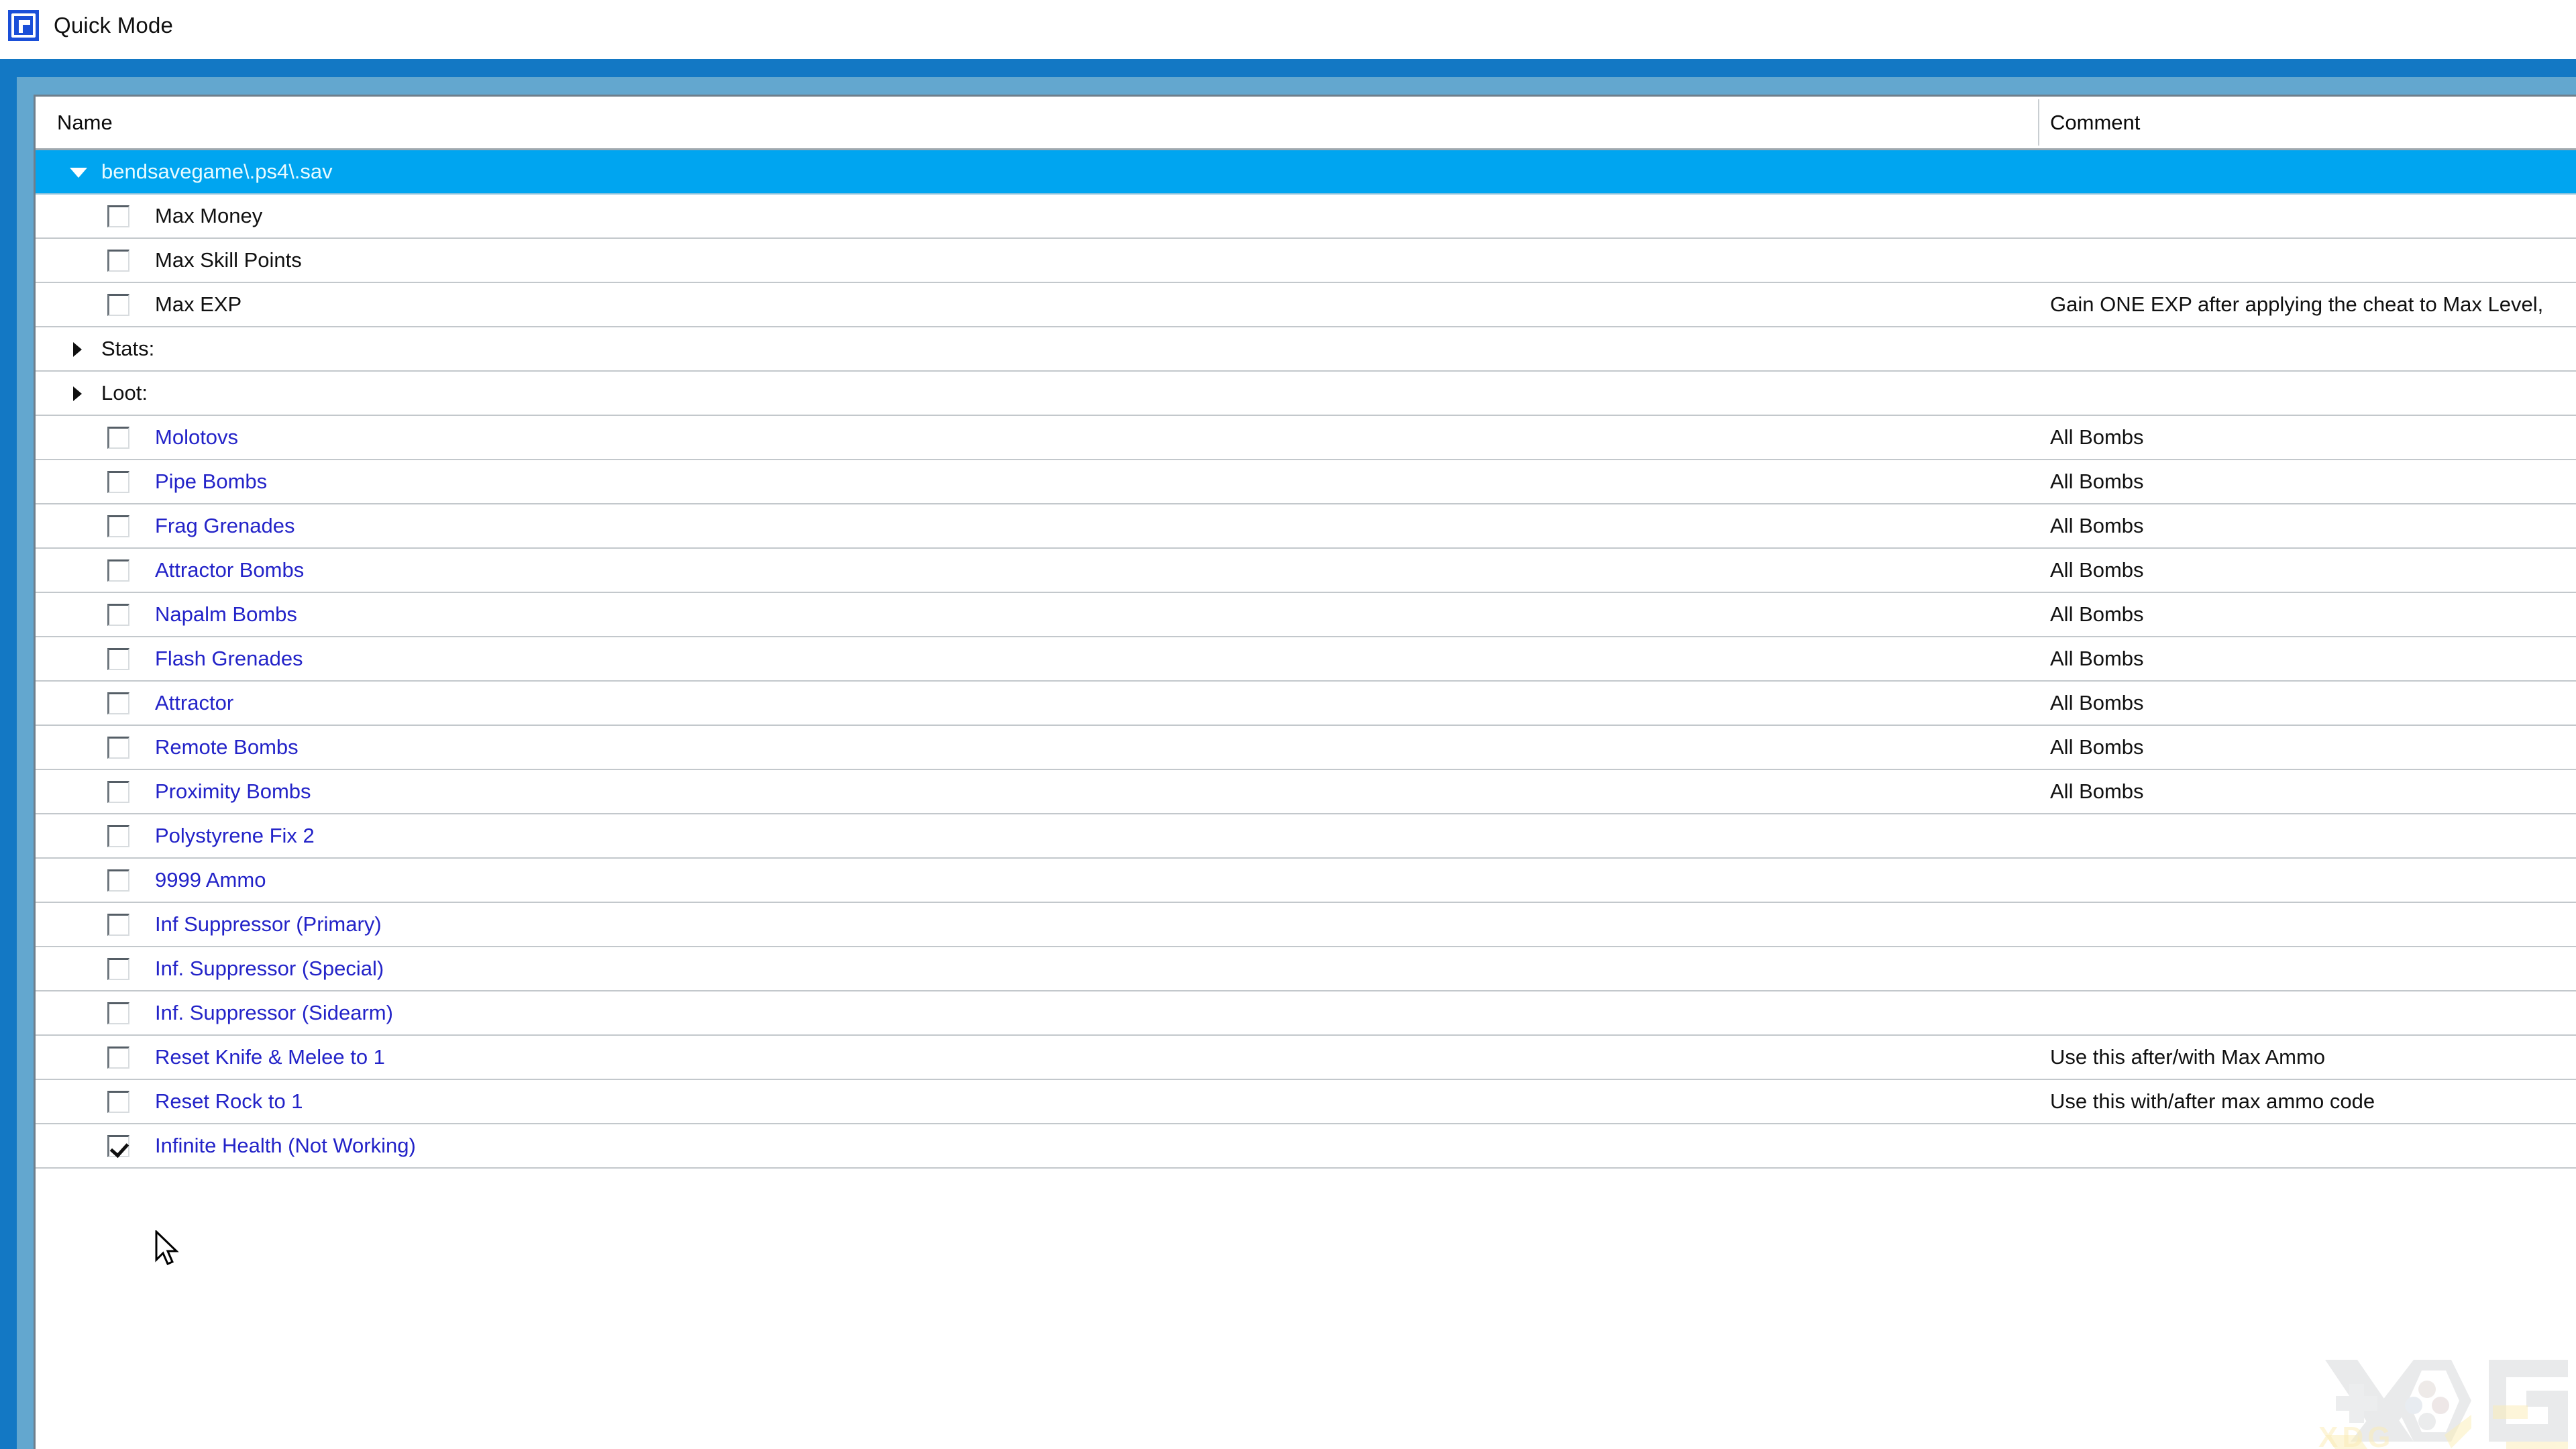 The image size is (2576, 1449). What do you see at coordinates (78, 172) in the screenshot?
I see `chevron-down-icon` at bounding box center [78, 172].